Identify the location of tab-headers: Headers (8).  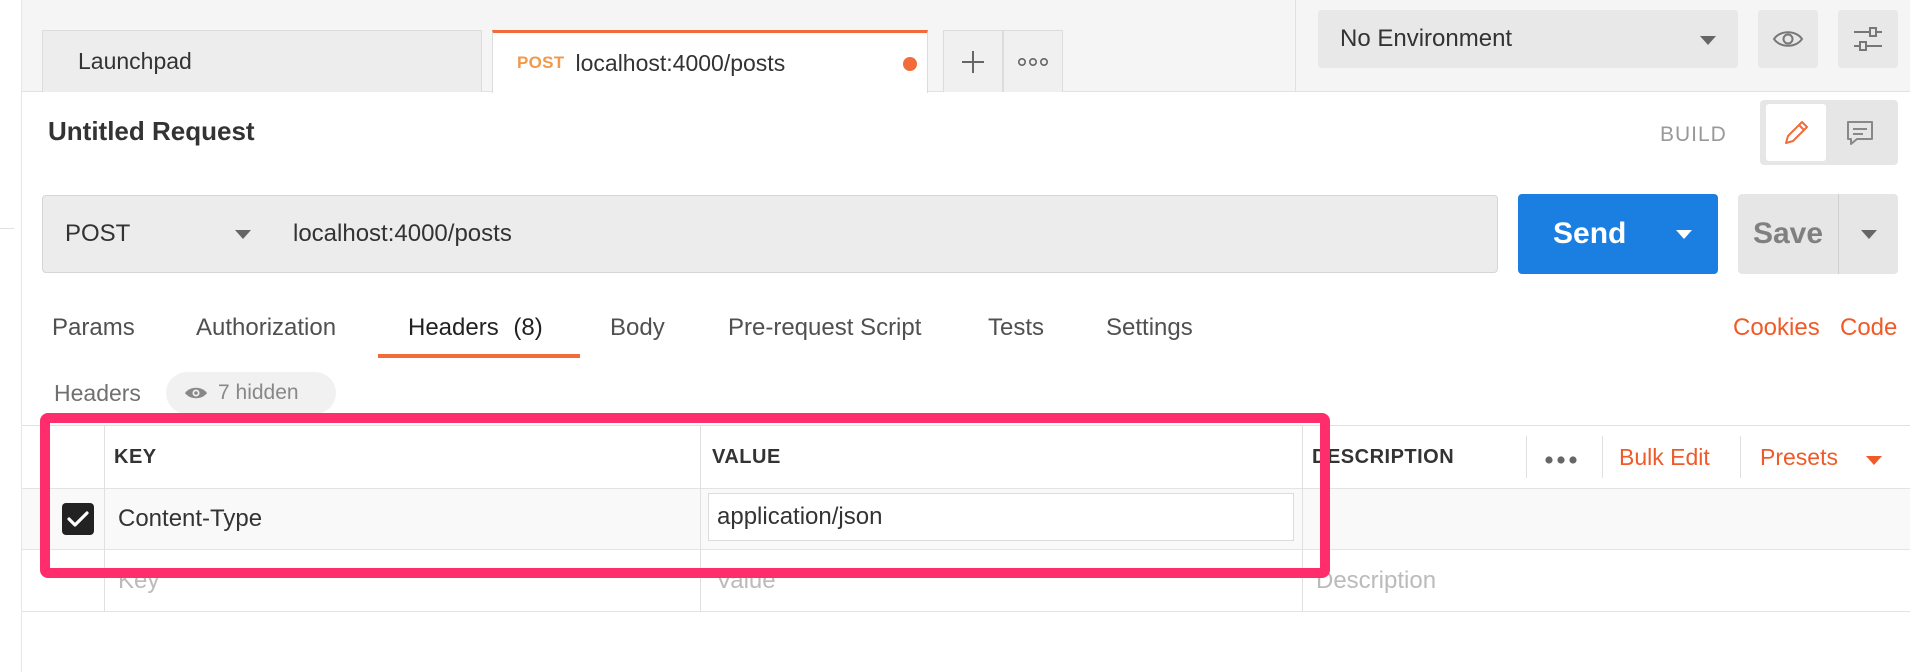
(475, 328).